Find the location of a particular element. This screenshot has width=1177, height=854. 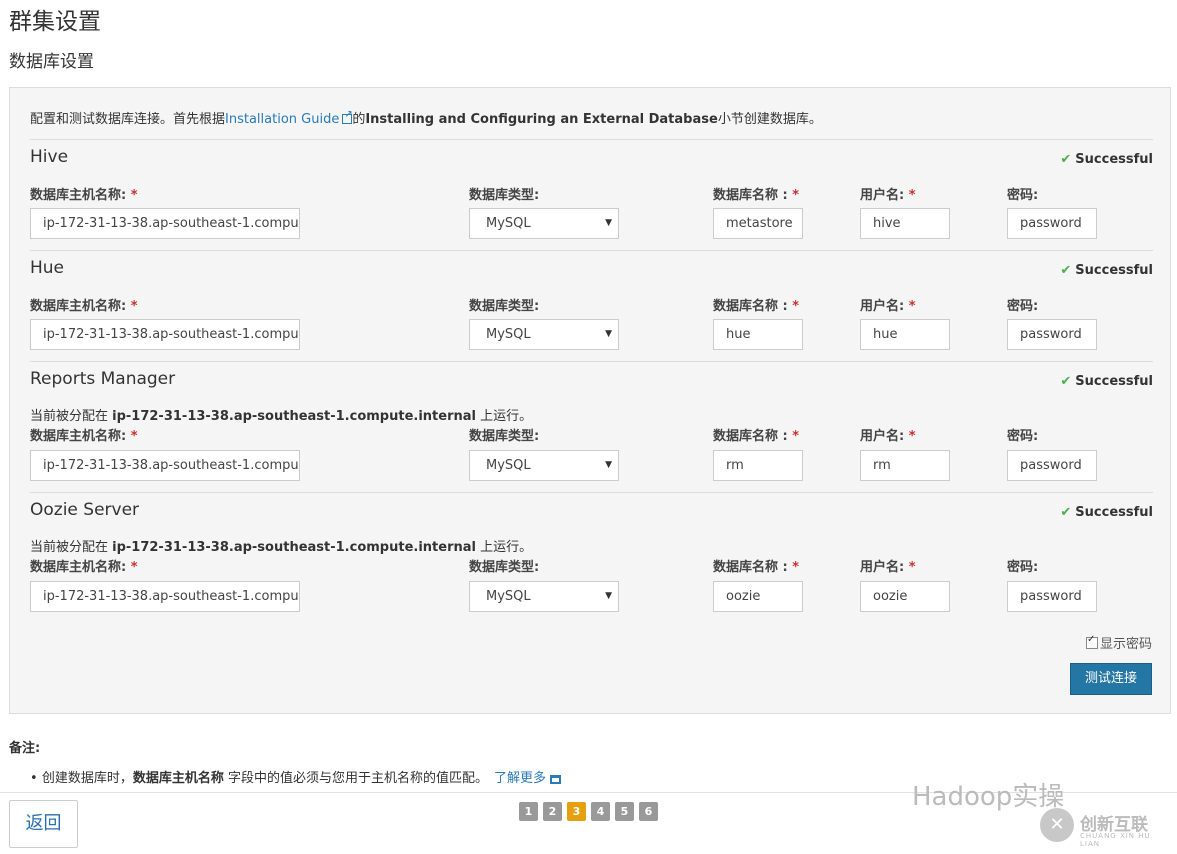

page-title: 群集设置 is located at coordinates (55, 22).